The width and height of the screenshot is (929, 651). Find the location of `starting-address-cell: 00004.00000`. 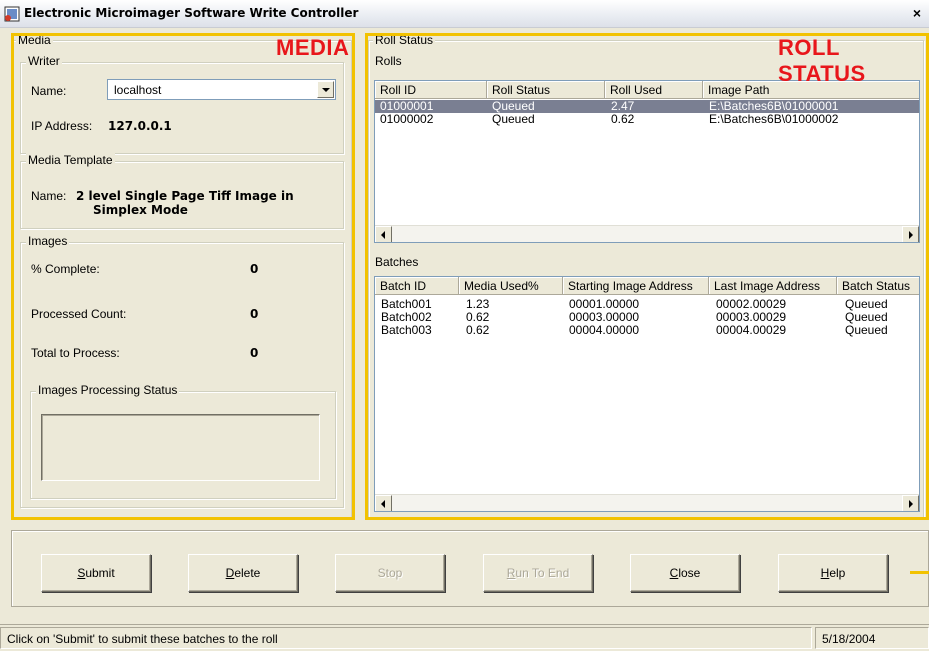

starting-address-cell: 00004.00000 is located at coordinates (604, 330).